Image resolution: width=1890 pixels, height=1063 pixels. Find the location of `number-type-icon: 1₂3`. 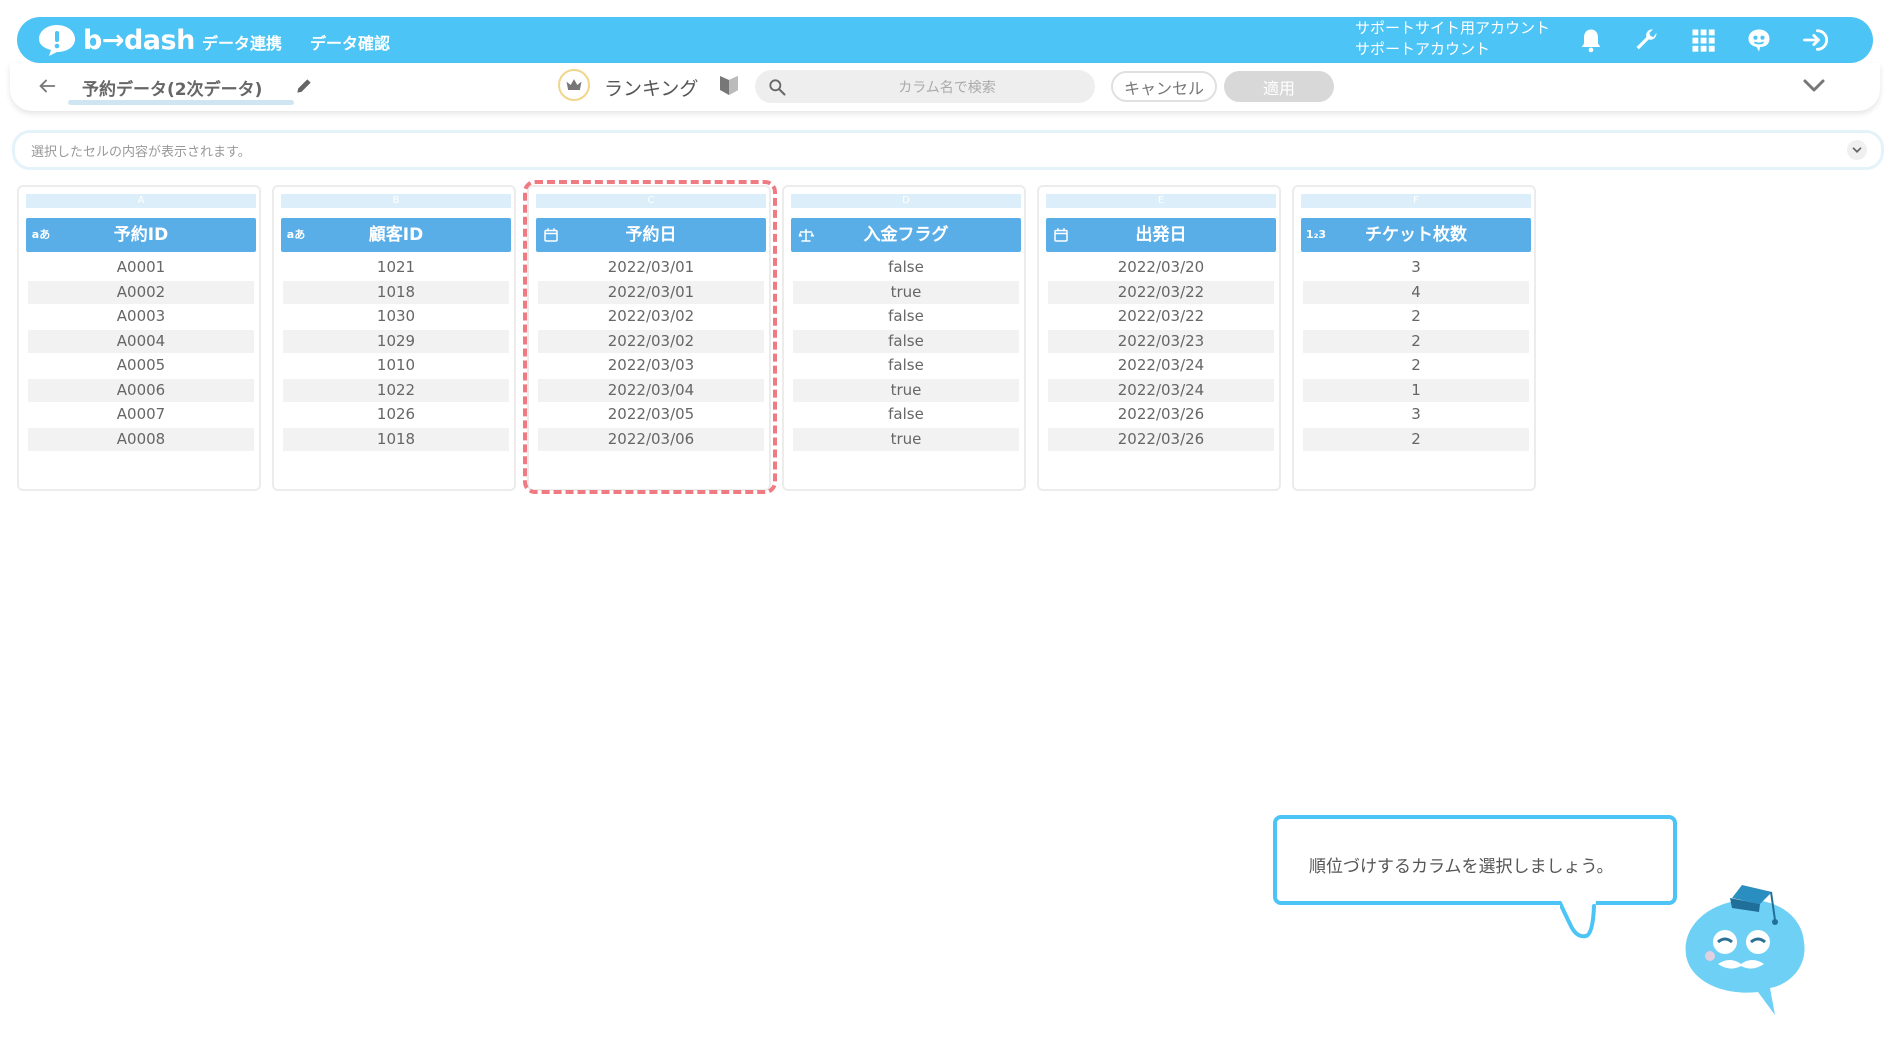

number-type-icon: 1₂3 is located at coordinates (1316, 234).